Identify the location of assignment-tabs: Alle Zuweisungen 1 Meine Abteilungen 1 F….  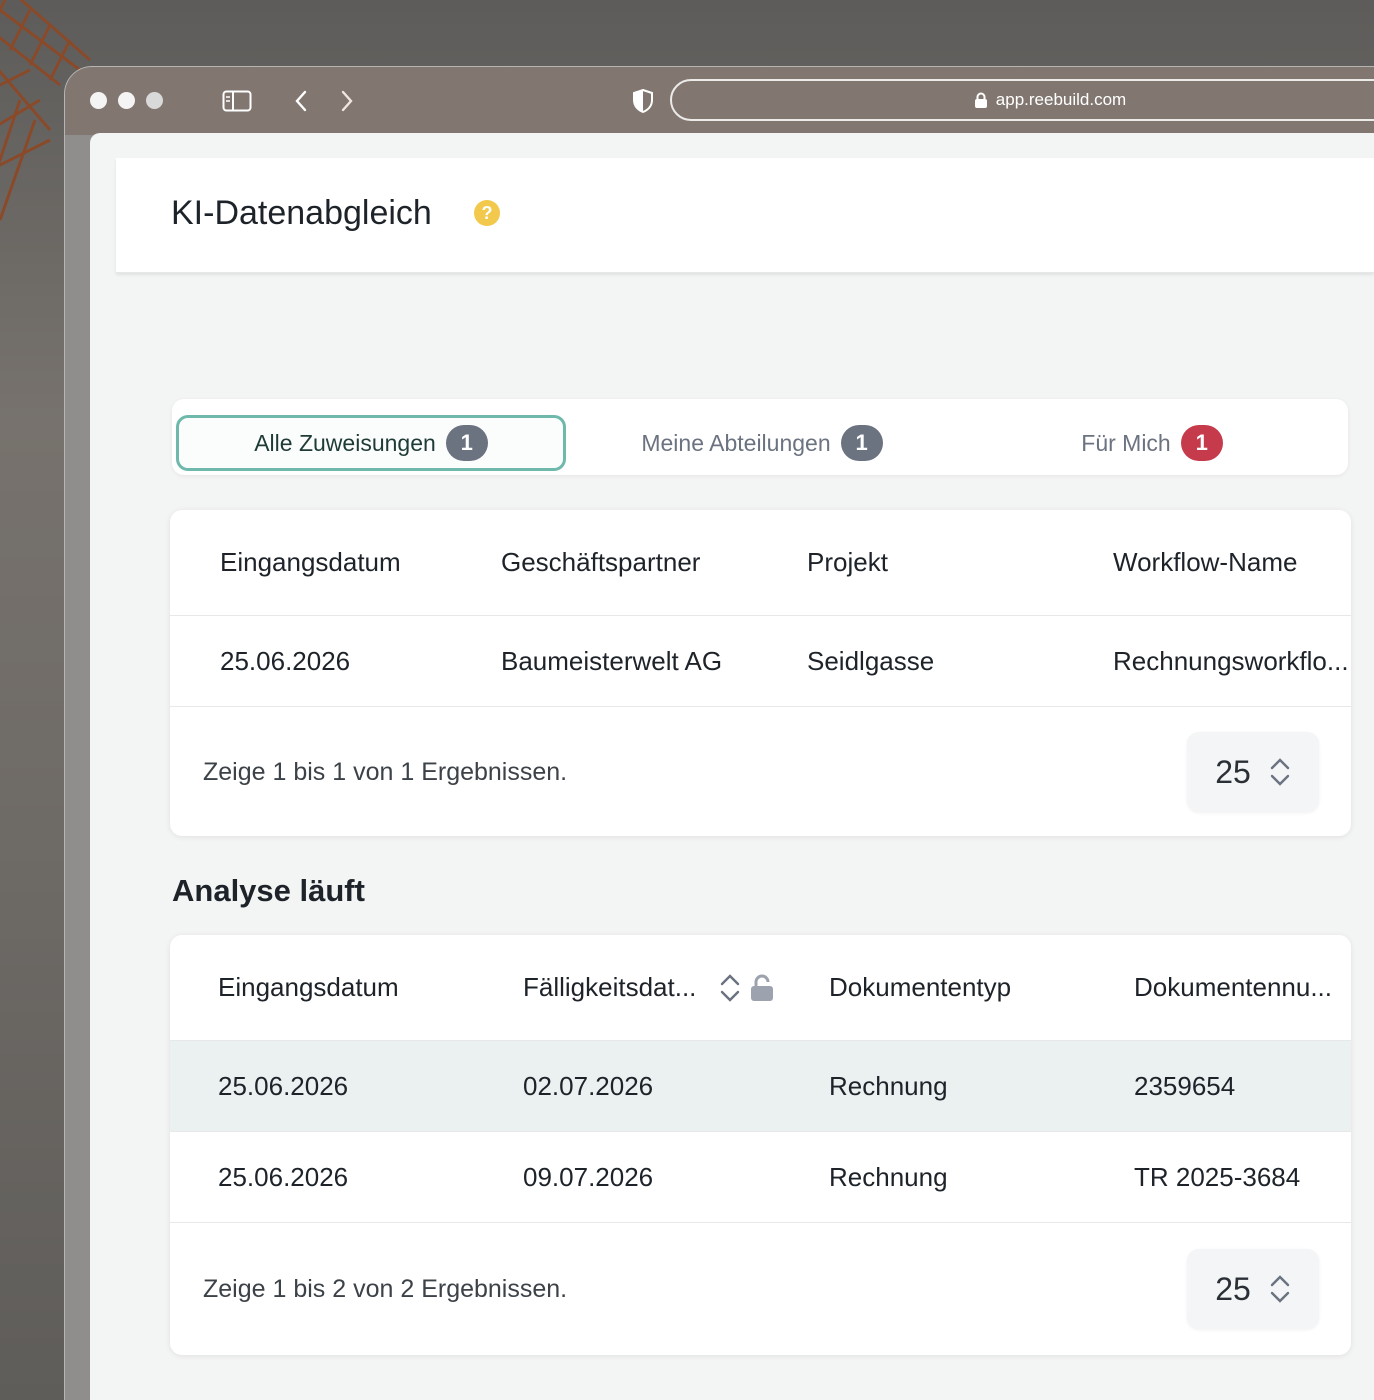
(760, 437).